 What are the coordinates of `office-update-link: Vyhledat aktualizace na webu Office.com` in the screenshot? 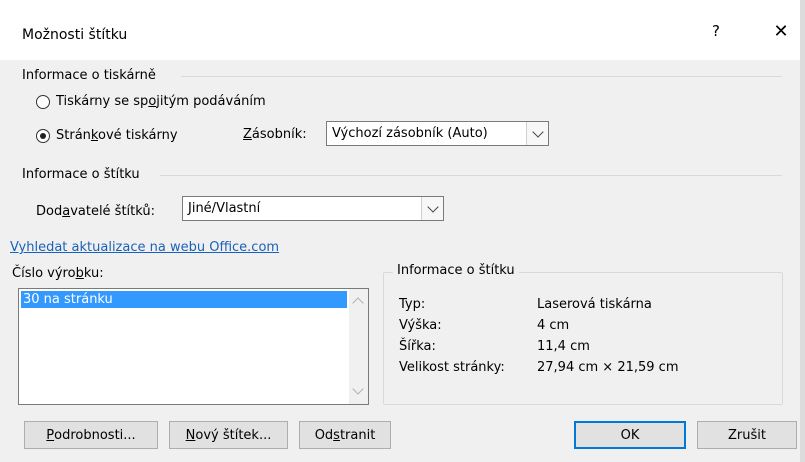 It's located at (144, 247).